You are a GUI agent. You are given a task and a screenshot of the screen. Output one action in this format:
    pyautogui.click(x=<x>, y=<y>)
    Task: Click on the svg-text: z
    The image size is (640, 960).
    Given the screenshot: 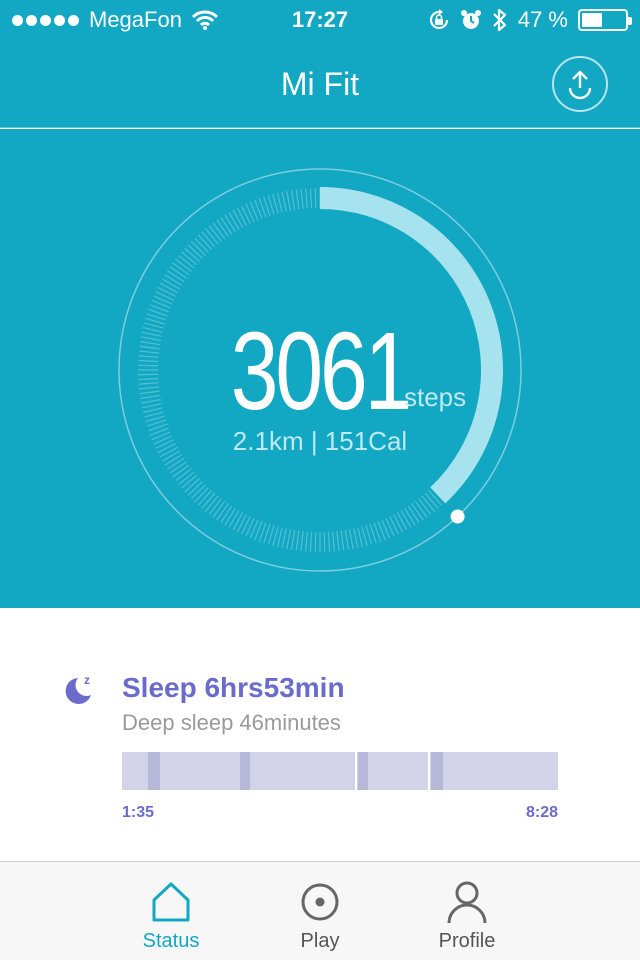 What is the action you would take?
    pyautogui.click(x=87, y=680)
    